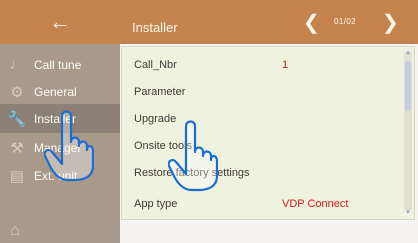 This screenshot has width=418, height=243. I want to click on list-item-call-nbr: Call_Nbr 1, so click(262, 65).